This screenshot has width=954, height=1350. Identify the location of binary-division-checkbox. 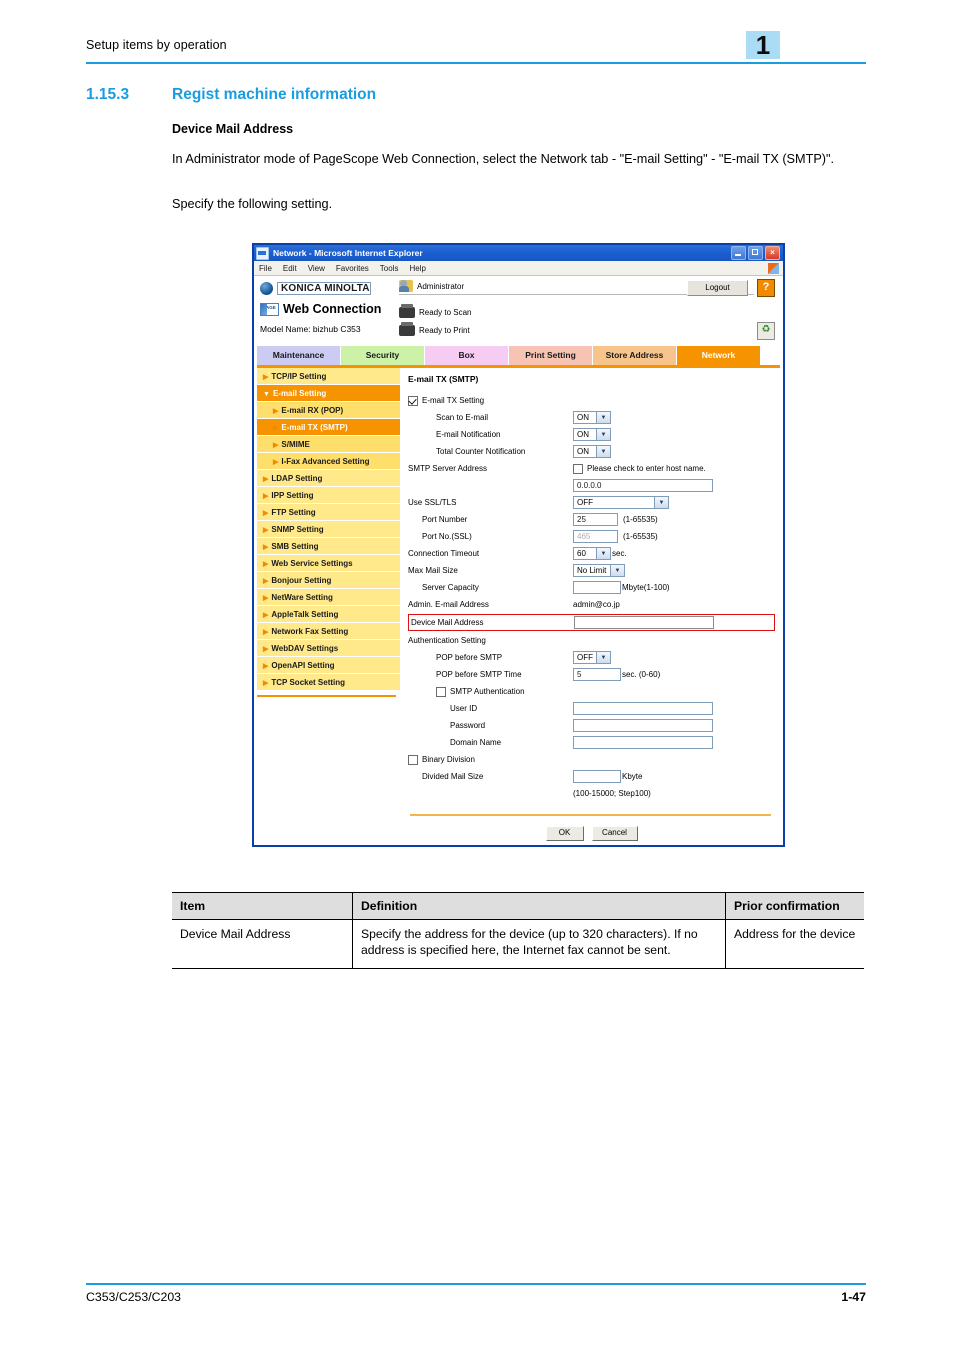
(413, 759).